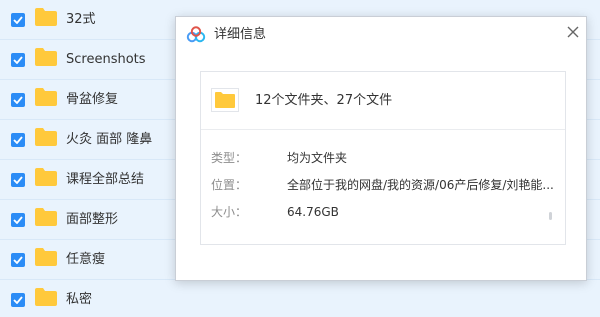  What do you see at coordinates (240, 34) in the screenshot?
I see `dialog-title: 详细信息` at bounding box center [240, 34].